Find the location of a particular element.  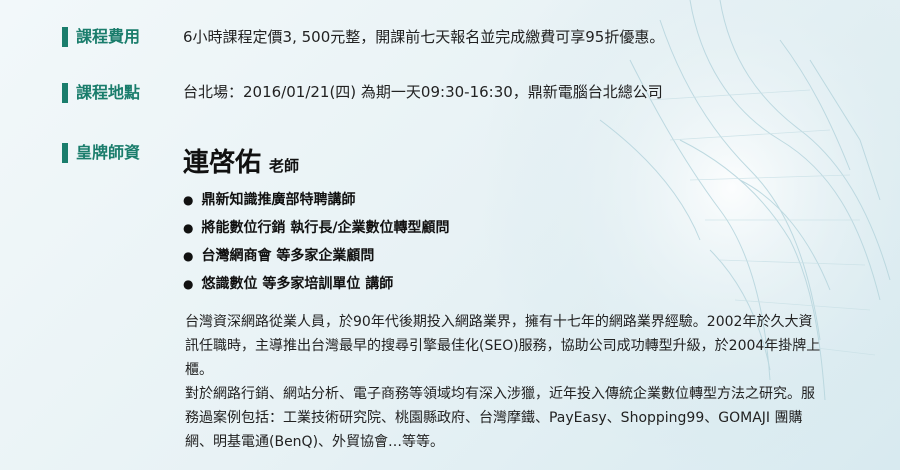

fee-text: 6小時課程定價3, 500元整，開課前七天報名並完成繳費可享95折優惠。 is located at coordinates (424, 37).